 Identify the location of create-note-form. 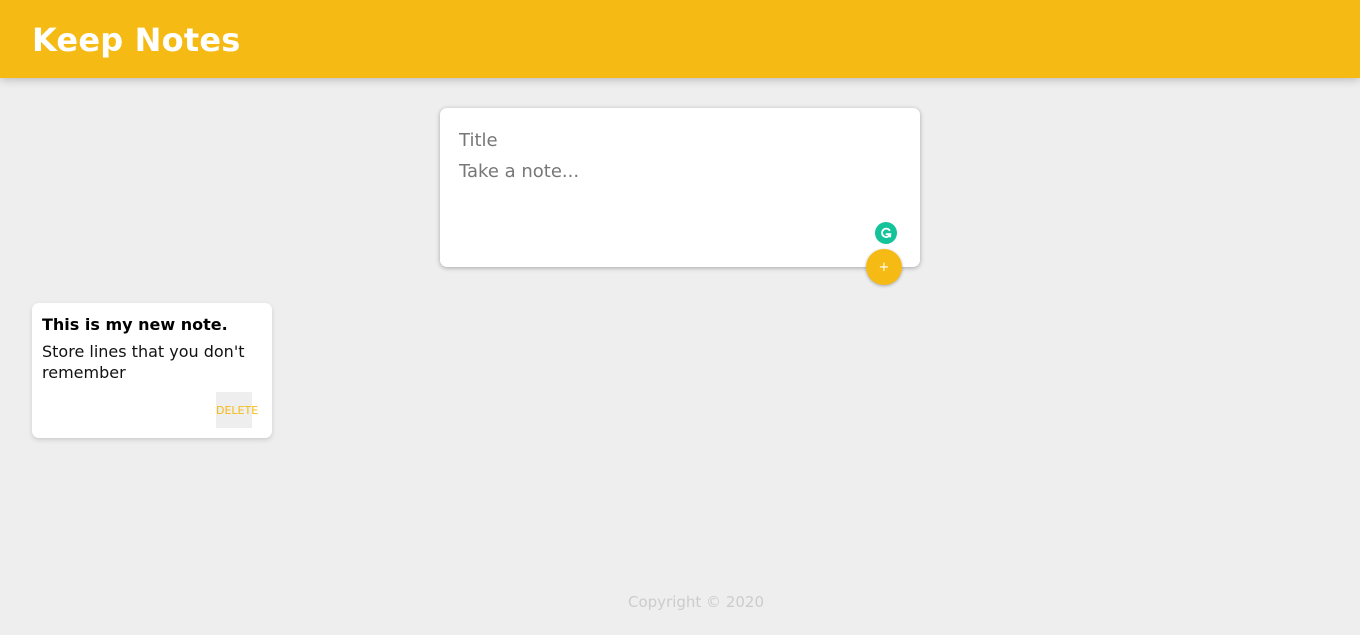
(680, 187).